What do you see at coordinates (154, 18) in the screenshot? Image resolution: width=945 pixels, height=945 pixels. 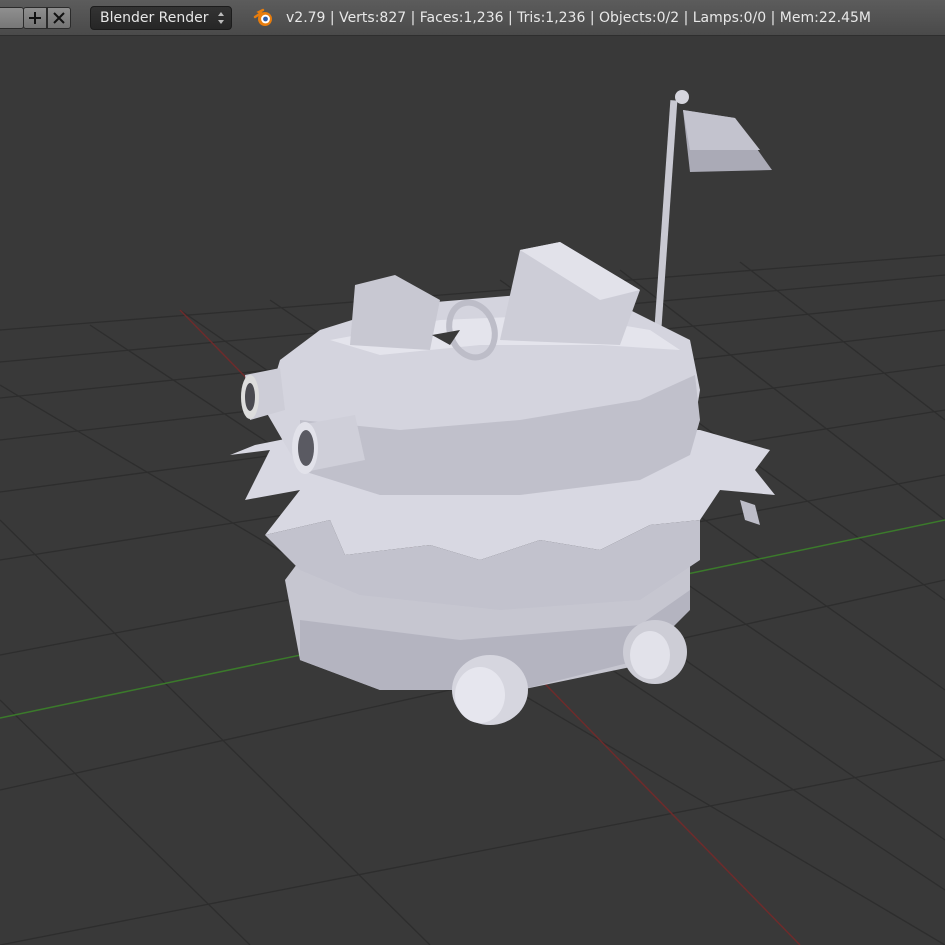 I see `render-engine-value: Blender Render` at bounding box center [154, 18].